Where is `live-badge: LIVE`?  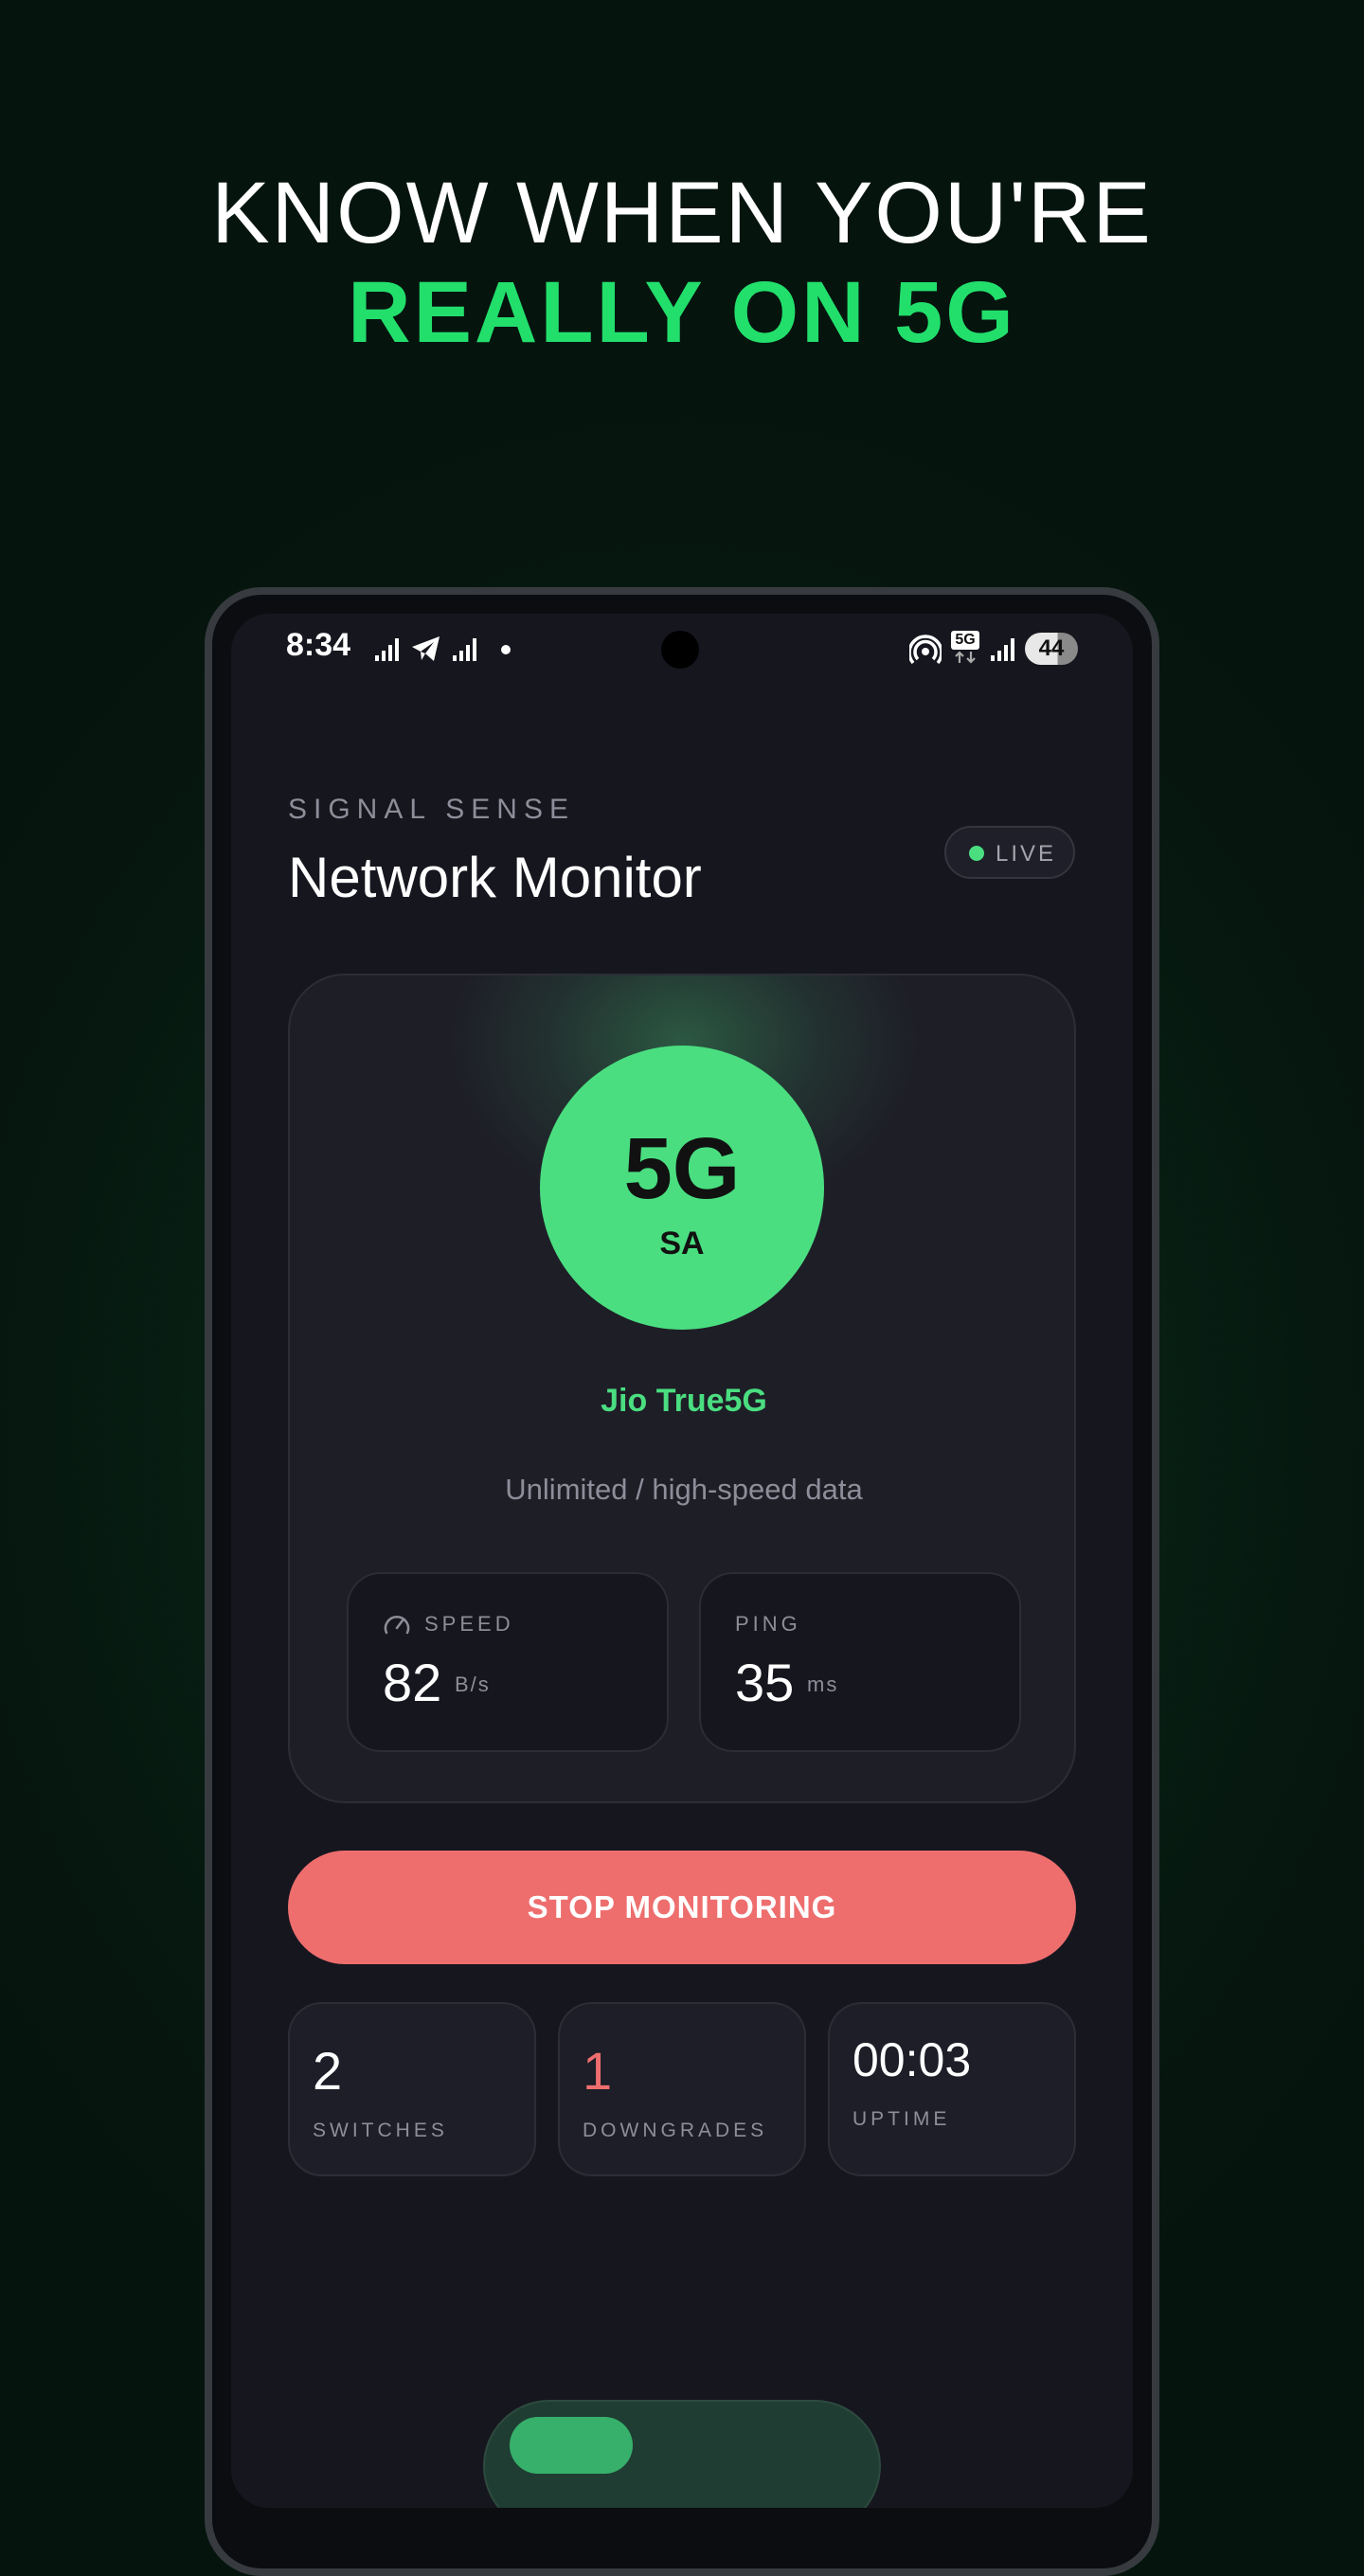
live-badge: LIVE is located at coordinates (1009, 852).